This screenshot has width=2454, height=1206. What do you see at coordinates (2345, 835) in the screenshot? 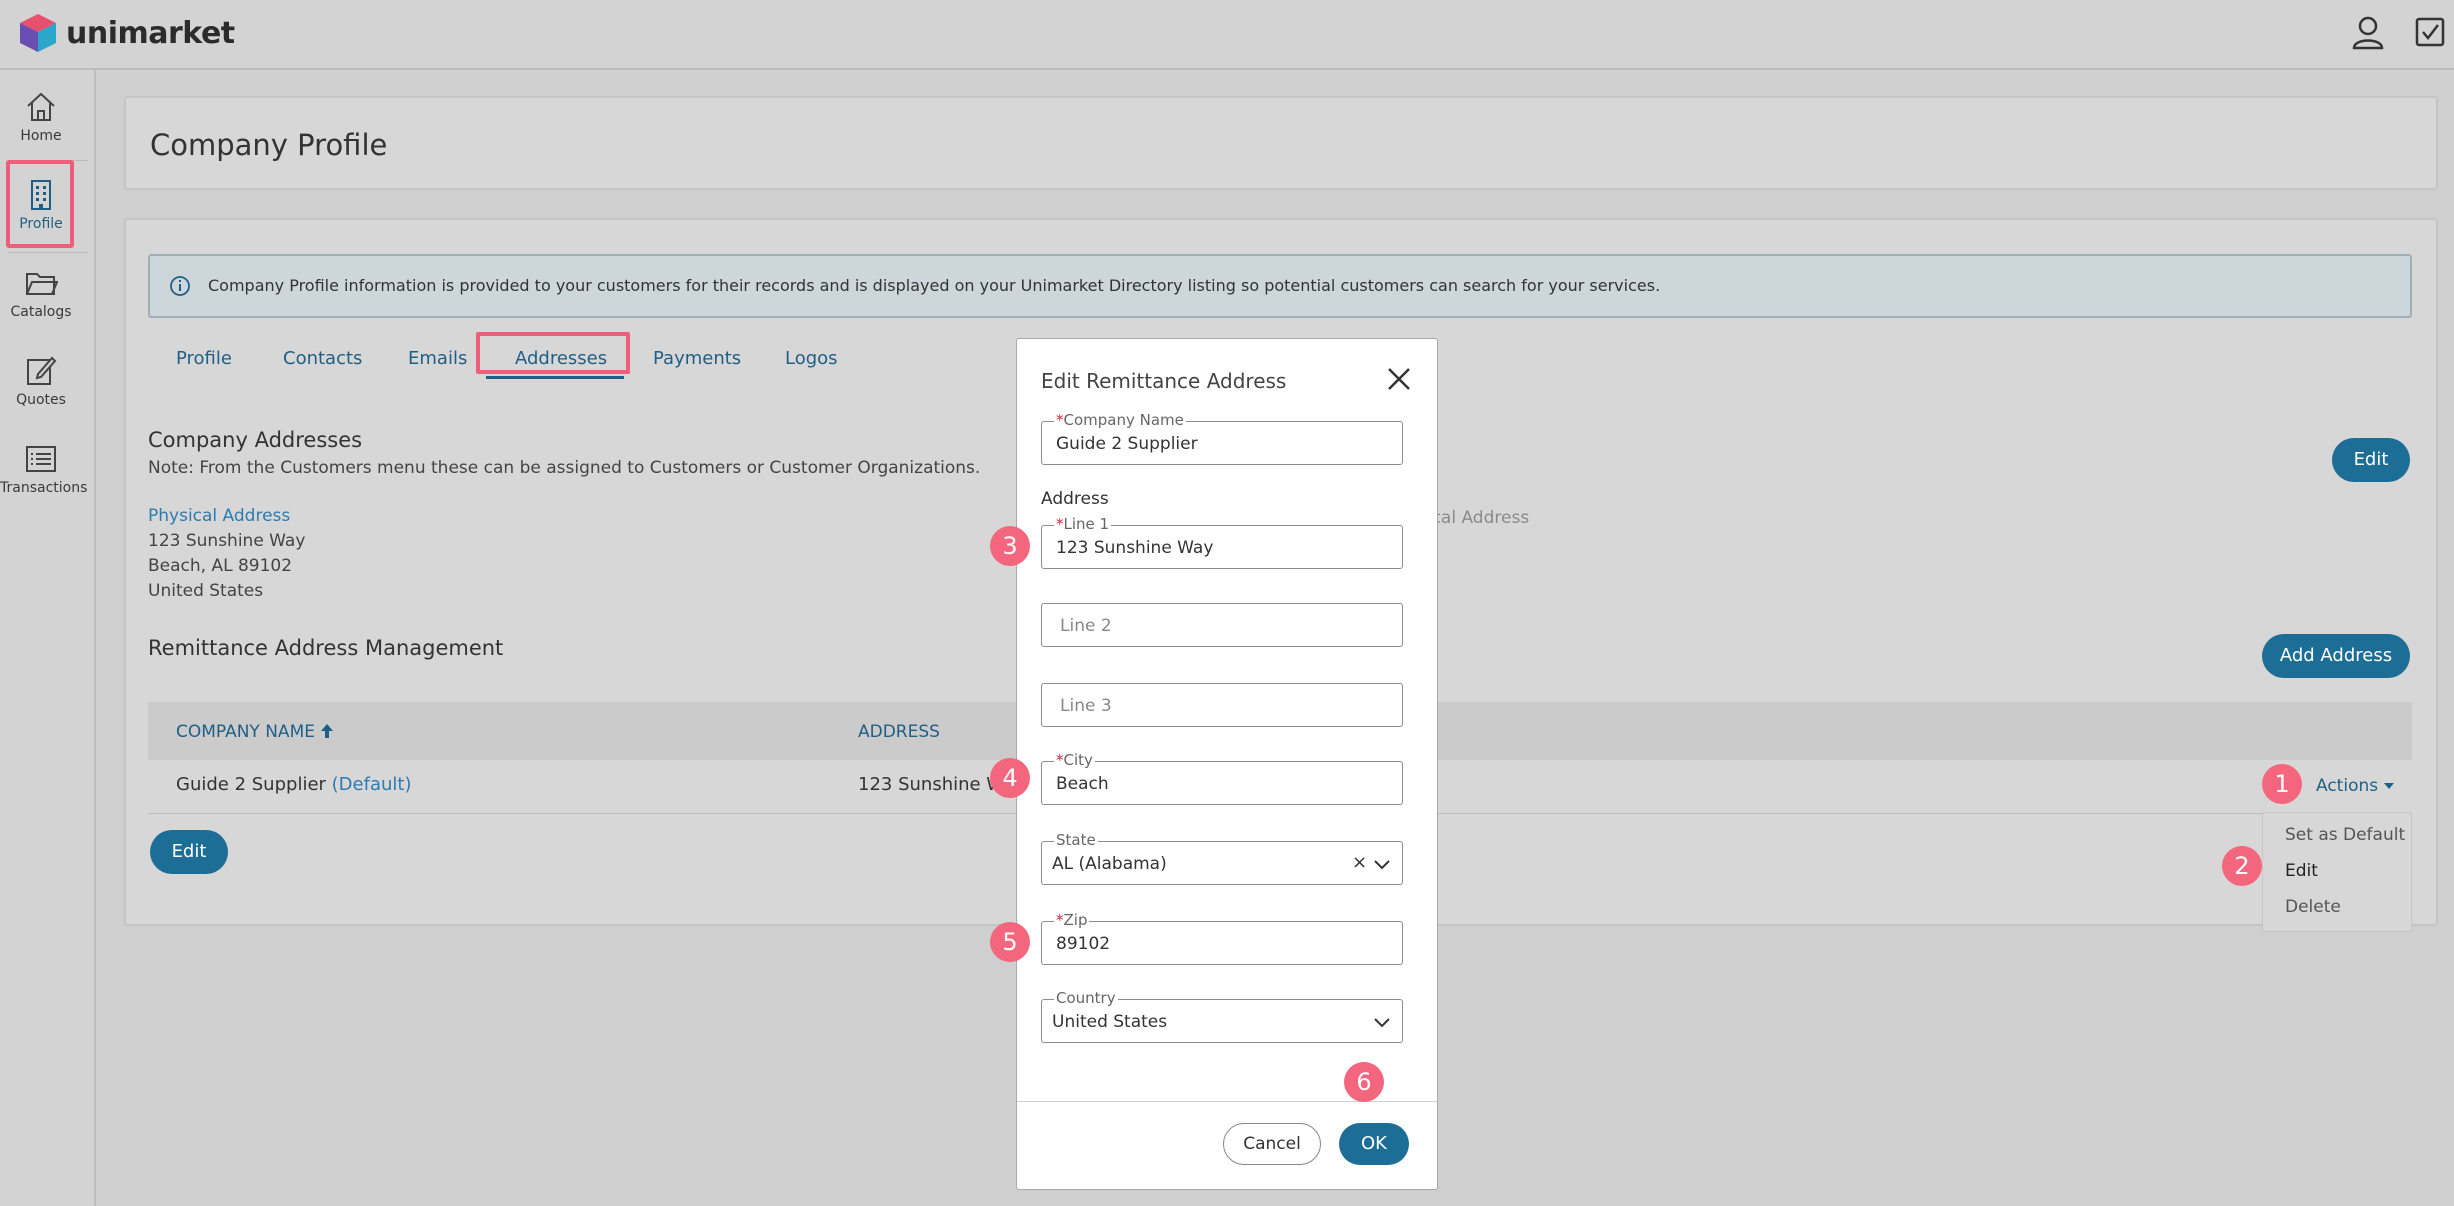
I see `menu-item-set-default: Set as Default` at bounding box center [2345, 835].